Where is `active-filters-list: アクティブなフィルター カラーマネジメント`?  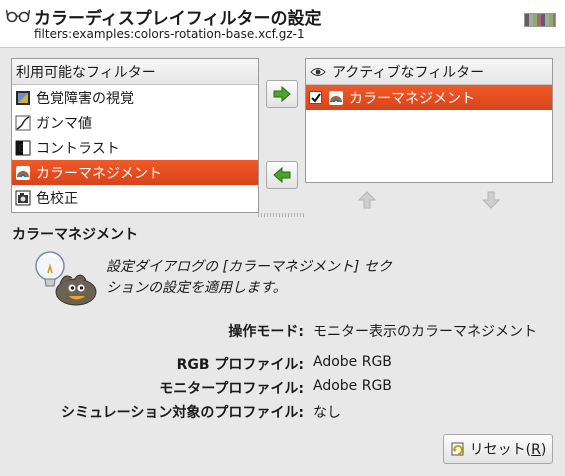 active-filters-list: アクティブなフィルター カラーマネジメント is located at coordinates (429, 120).